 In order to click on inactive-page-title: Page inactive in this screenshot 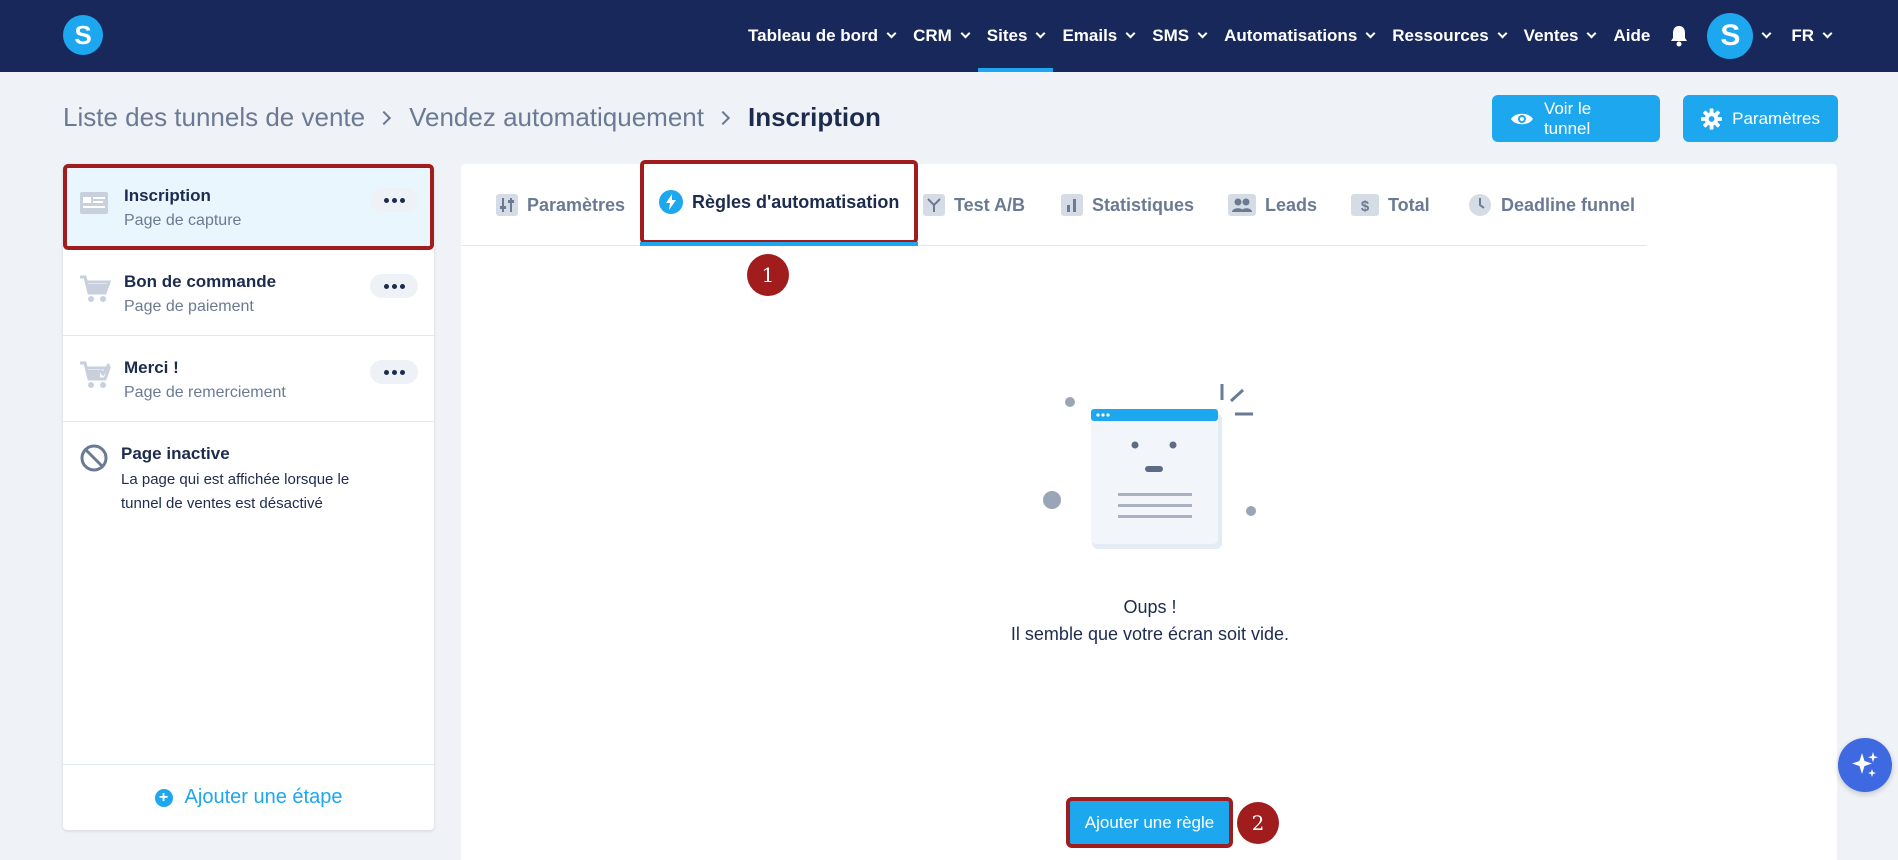, I will do `click(175, 453)`.